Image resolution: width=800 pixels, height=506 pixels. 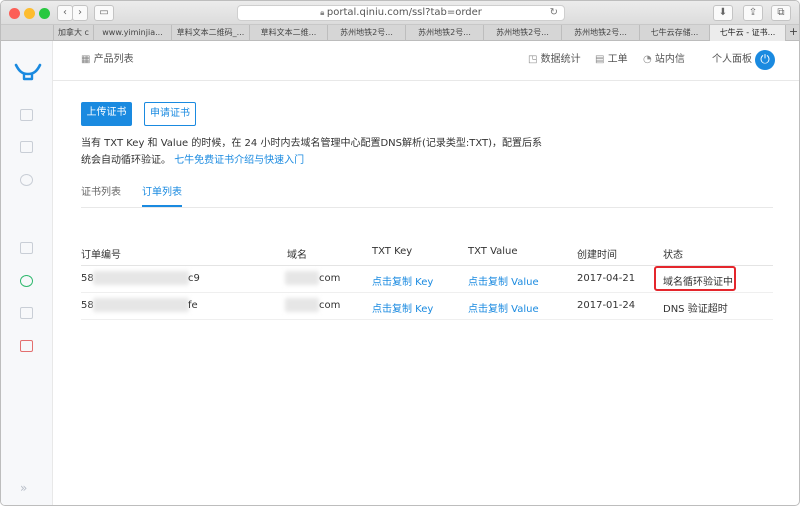 What do you see at coordinates (29, 13) in the screenshot?
I see `minimize-window-button` at bounding box center [29, 13].